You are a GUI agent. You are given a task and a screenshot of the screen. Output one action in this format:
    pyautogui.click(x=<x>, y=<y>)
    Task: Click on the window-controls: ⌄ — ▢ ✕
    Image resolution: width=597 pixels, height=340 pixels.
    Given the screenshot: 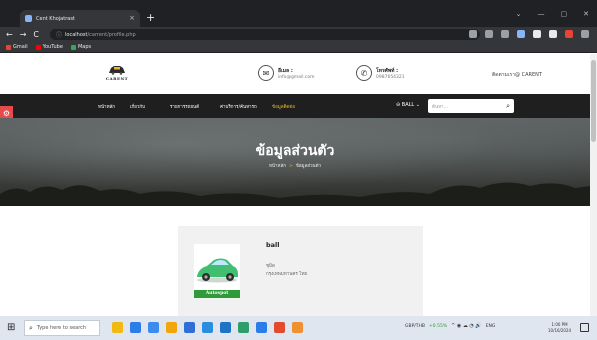 What is the action you would take?
    pyautogui.click(x=552, y=14)
    